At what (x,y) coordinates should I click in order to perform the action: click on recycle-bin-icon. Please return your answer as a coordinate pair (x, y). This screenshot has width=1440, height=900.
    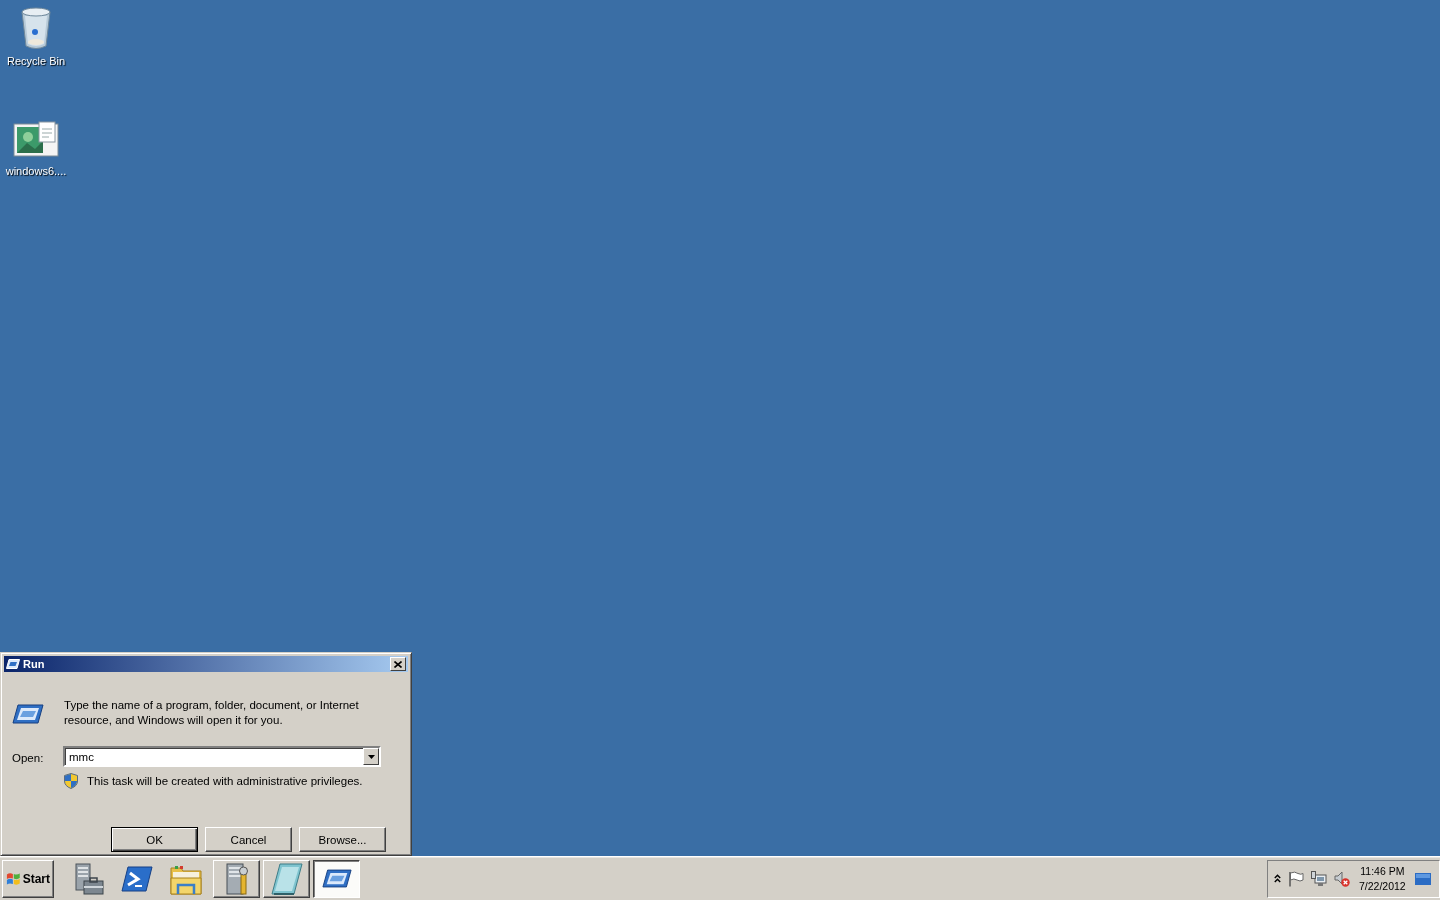
    Looking at the image, I should click on (36, 29).